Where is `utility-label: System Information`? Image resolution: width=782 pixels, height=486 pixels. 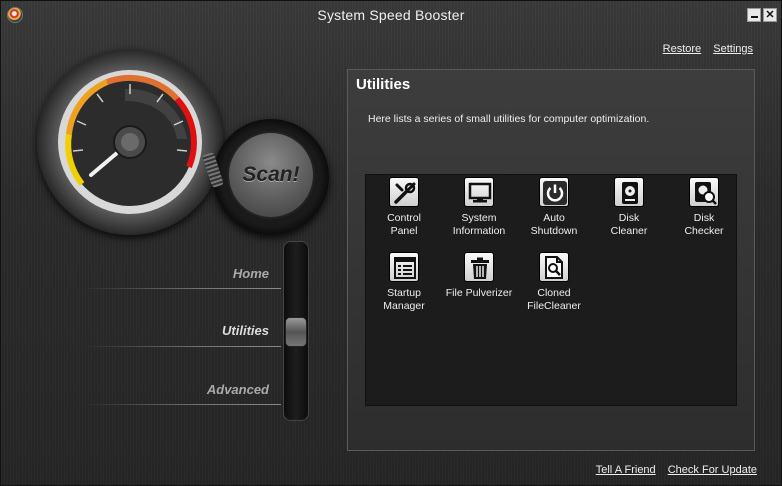
utility-label: System Information is located at coordinates (479, 224).